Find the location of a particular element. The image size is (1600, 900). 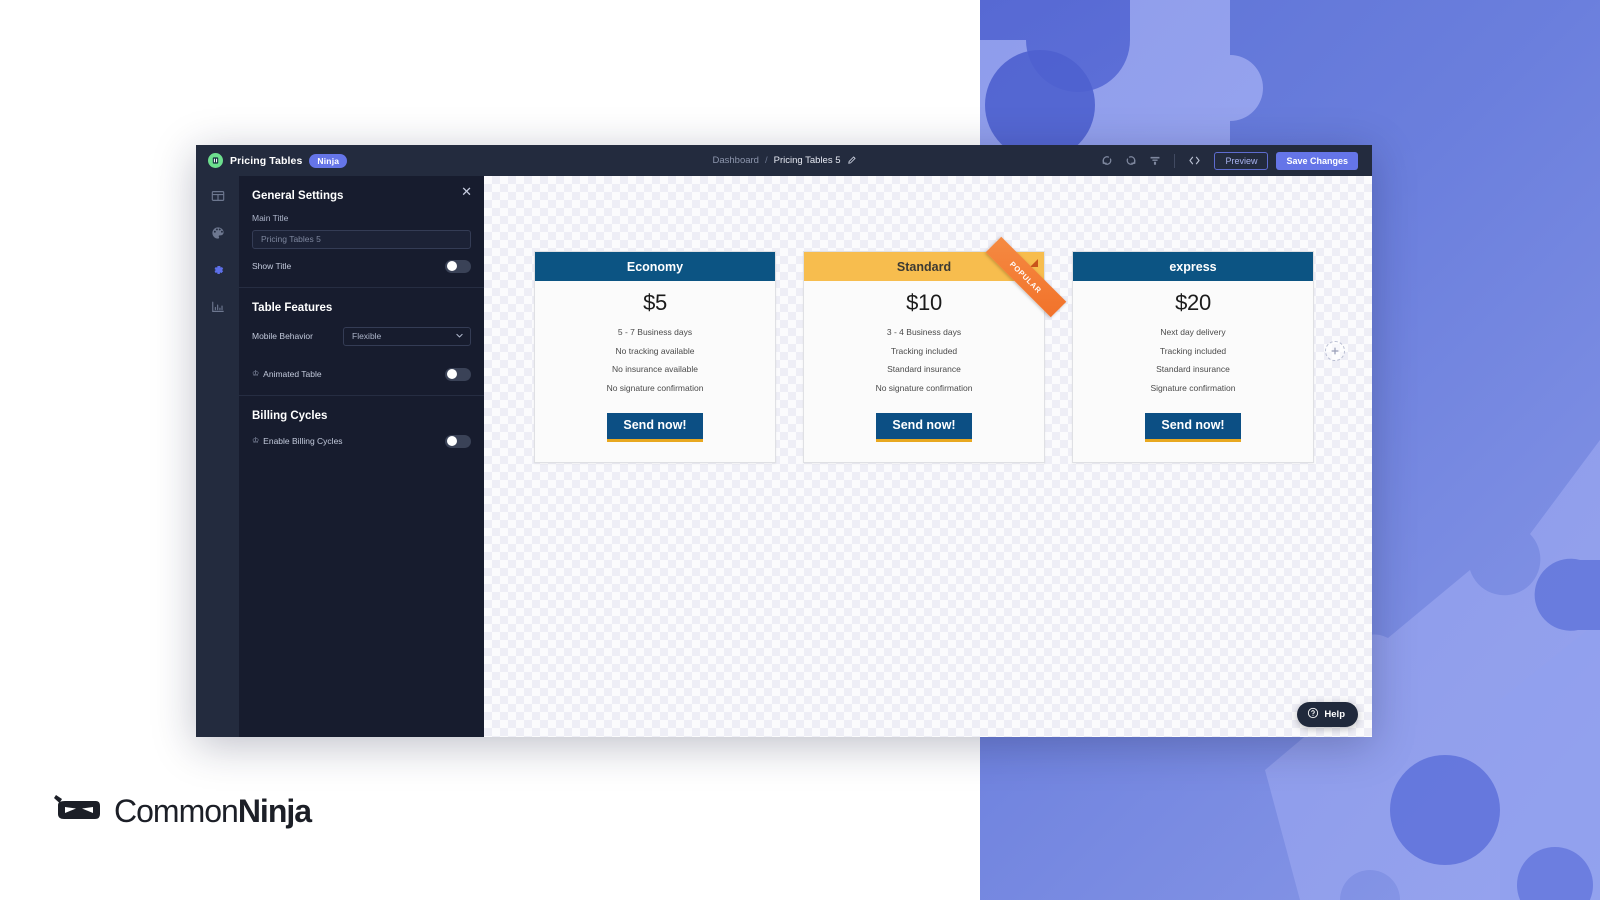

code-brackets-icon is located at coordinates (1194, 161).